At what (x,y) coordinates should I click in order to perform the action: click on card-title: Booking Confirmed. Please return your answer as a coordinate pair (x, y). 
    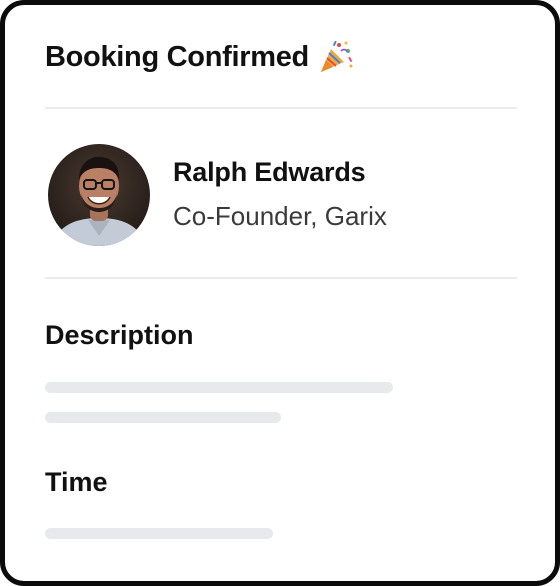
    Looking at the image, I should click on (177, 56).